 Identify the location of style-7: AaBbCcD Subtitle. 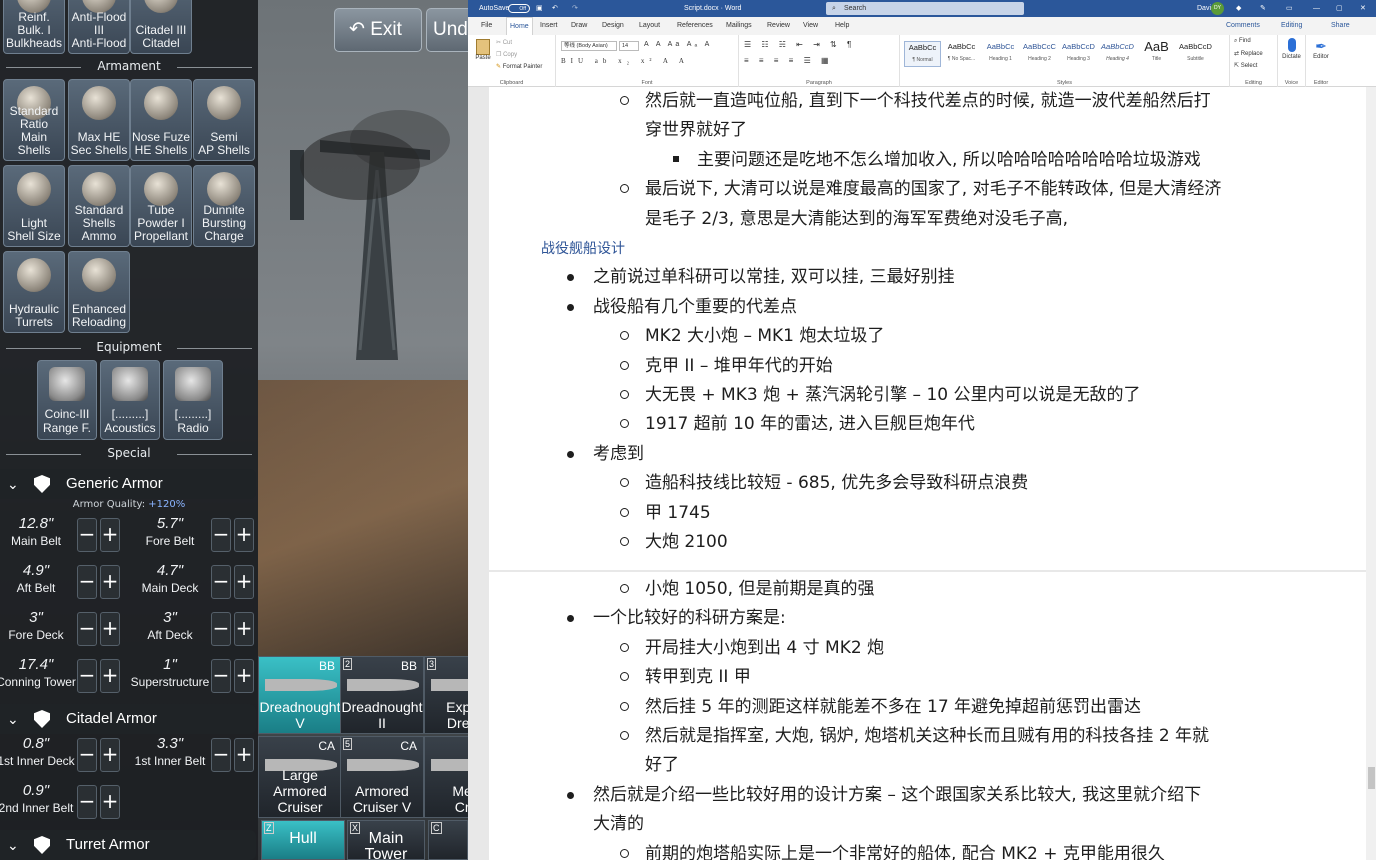
(1195, 54).